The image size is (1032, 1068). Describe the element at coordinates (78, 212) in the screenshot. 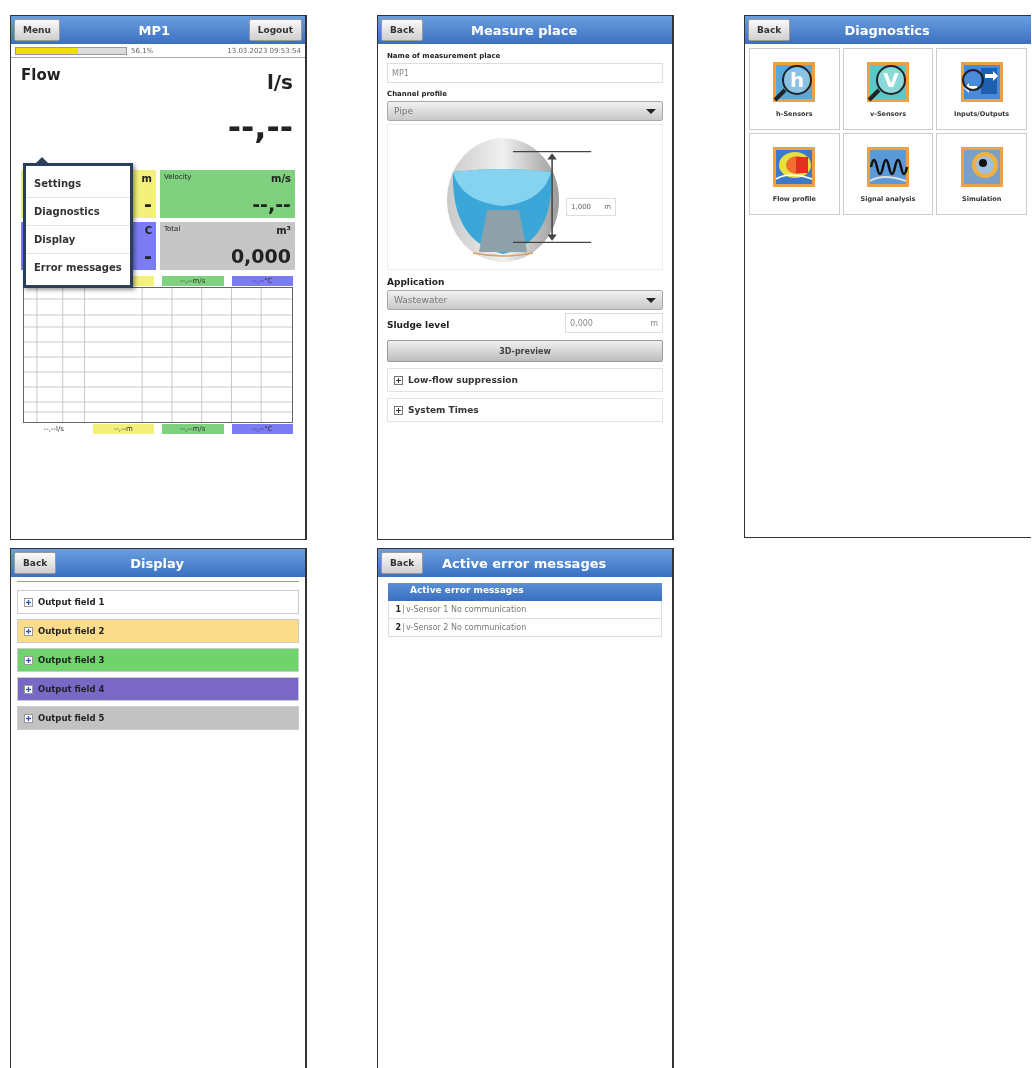

I see `menu-item: Diagnostics` at that location.